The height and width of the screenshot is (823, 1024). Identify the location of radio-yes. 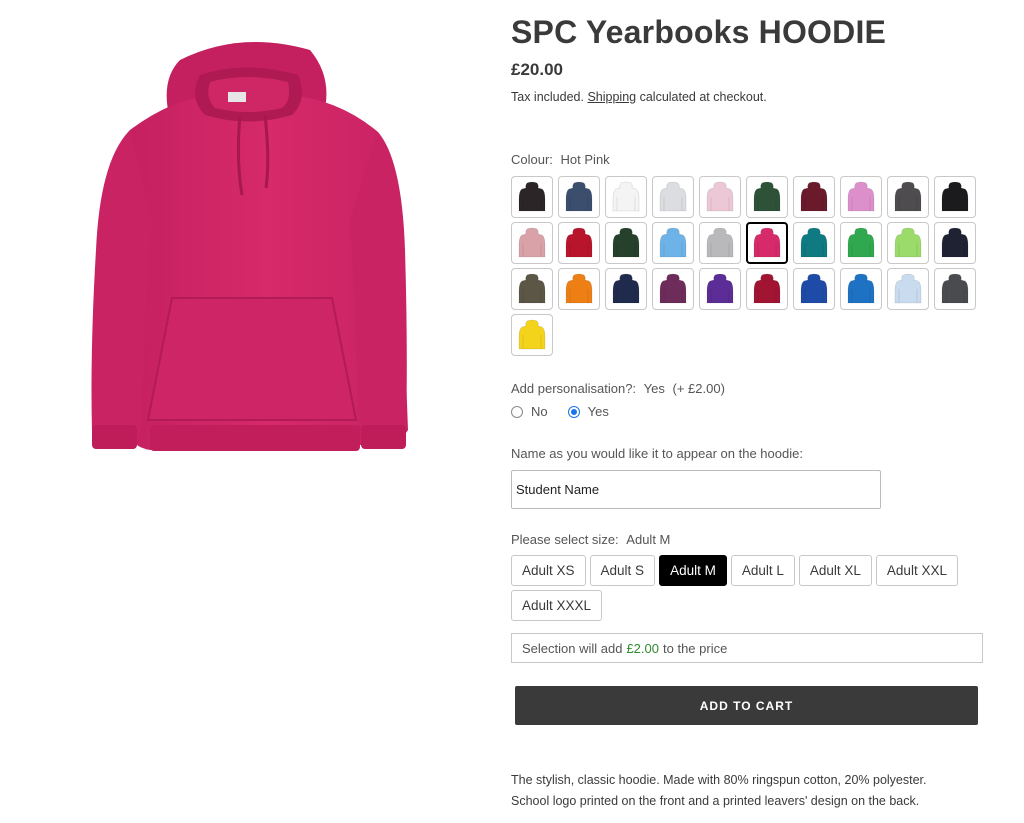
(573, 411).